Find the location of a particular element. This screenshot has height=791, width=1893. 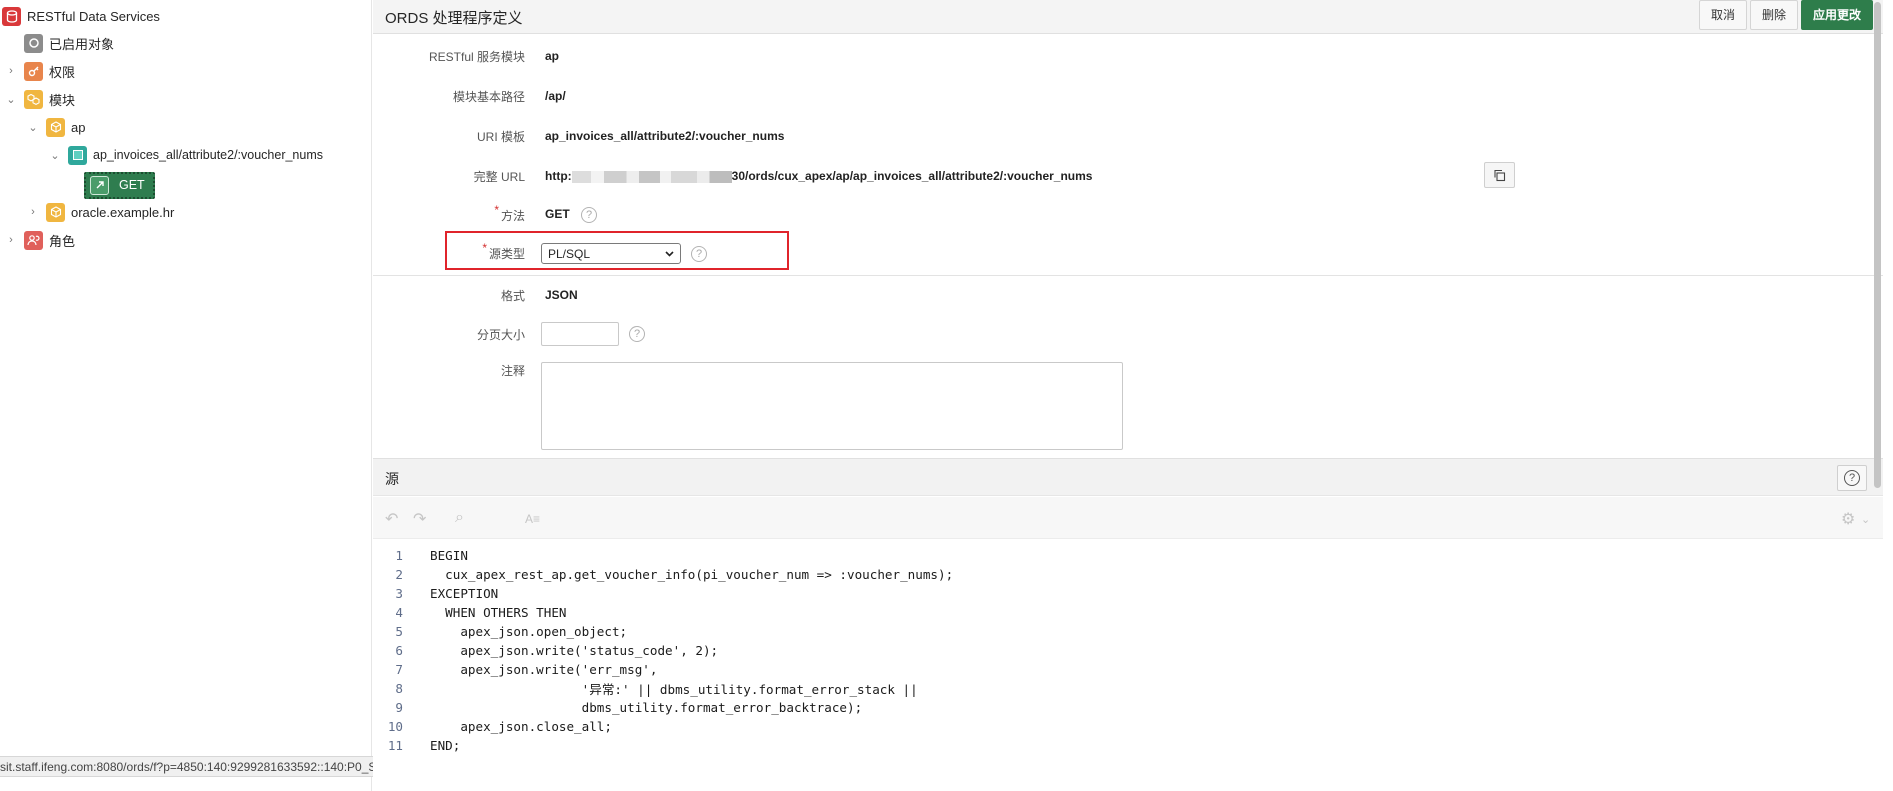

cancel-button: 取消 is located at coordinates (1723, 15).